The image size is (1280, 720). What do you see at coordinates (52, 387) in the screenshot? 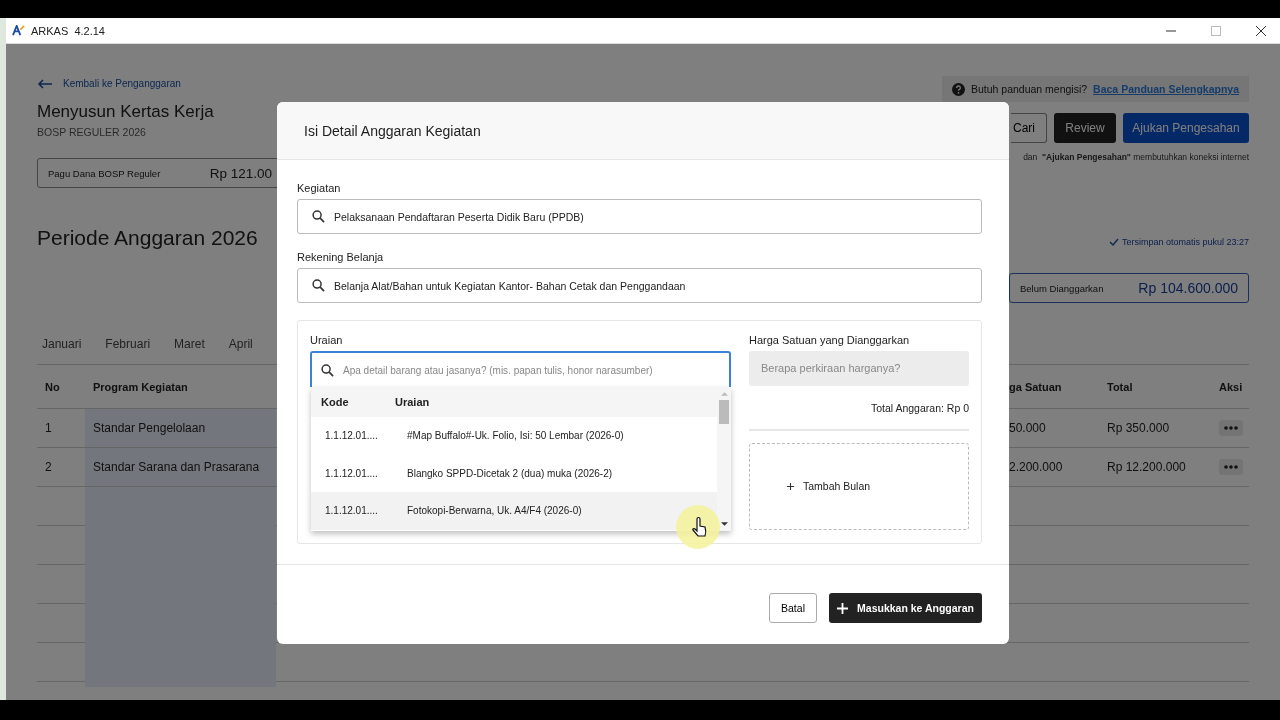
I see `column-header: No` at bounding box center [52, 387].